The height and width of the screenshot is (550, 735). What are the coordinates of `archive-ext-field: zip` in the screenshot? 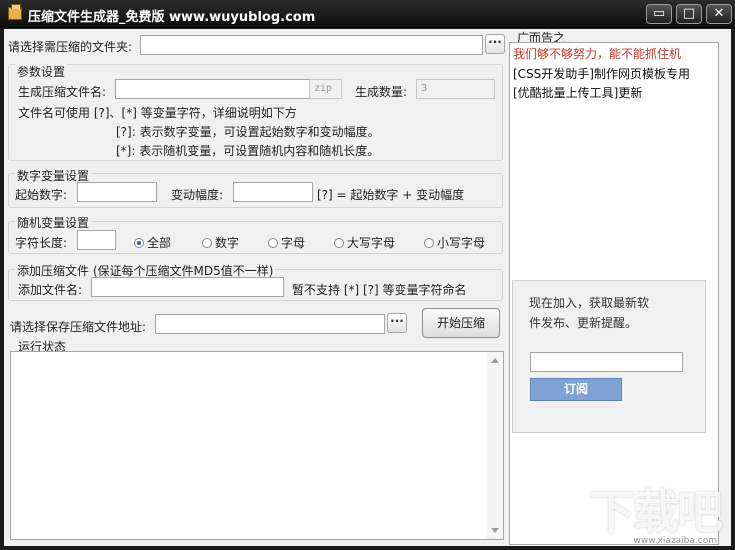 It's located at (325, 89).